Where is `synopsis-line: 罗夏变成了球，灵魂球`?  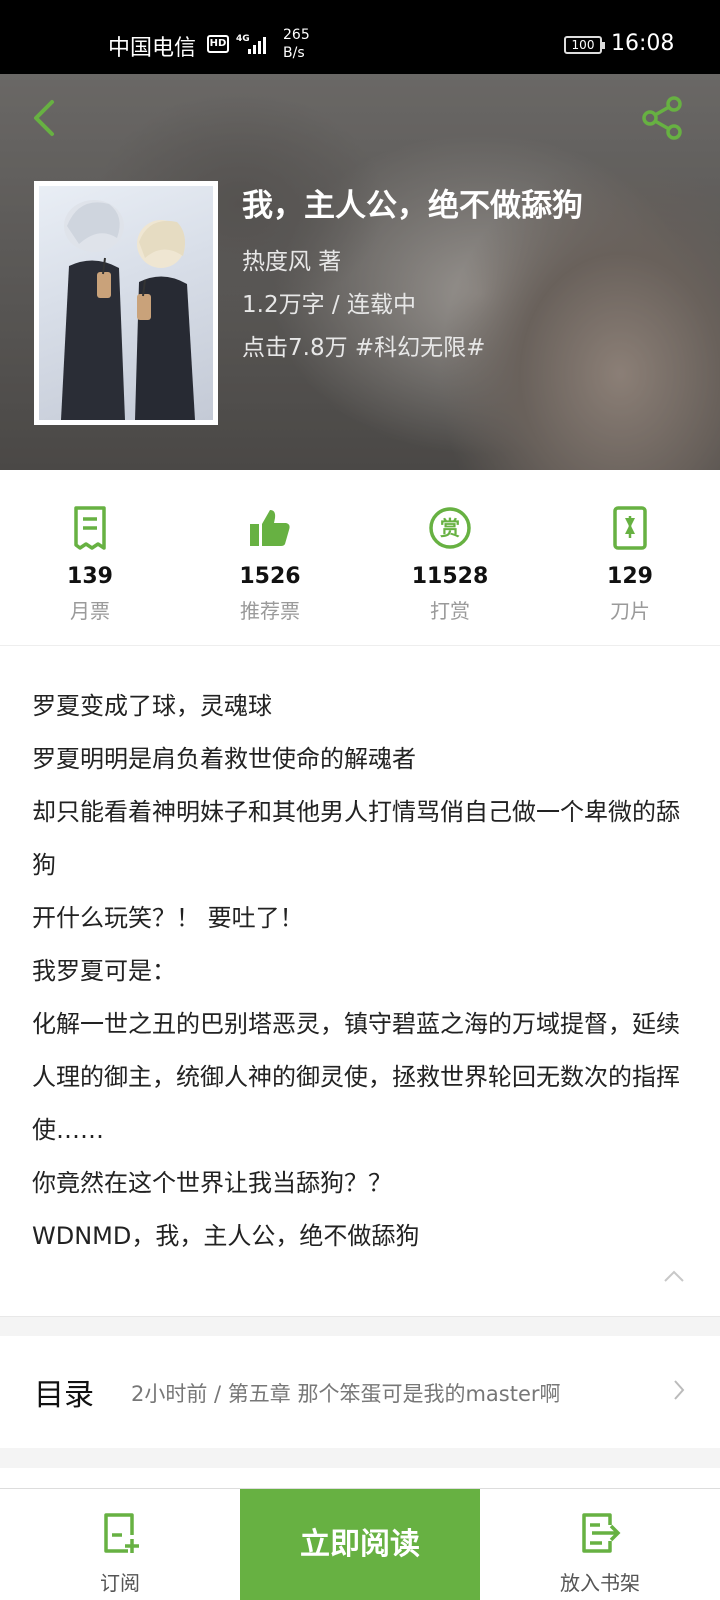 synopsis-line: 罗夏变成了球，灵魂球 is located at coordinates (152, 706).